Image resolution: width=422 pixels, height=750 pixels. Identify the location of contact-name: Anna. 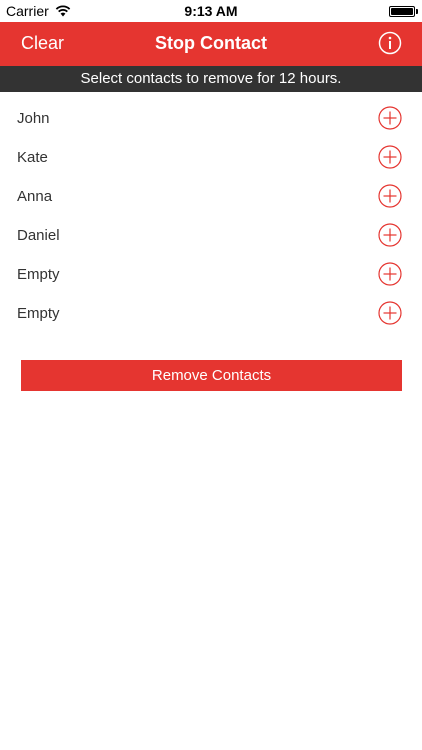
(35, 196).